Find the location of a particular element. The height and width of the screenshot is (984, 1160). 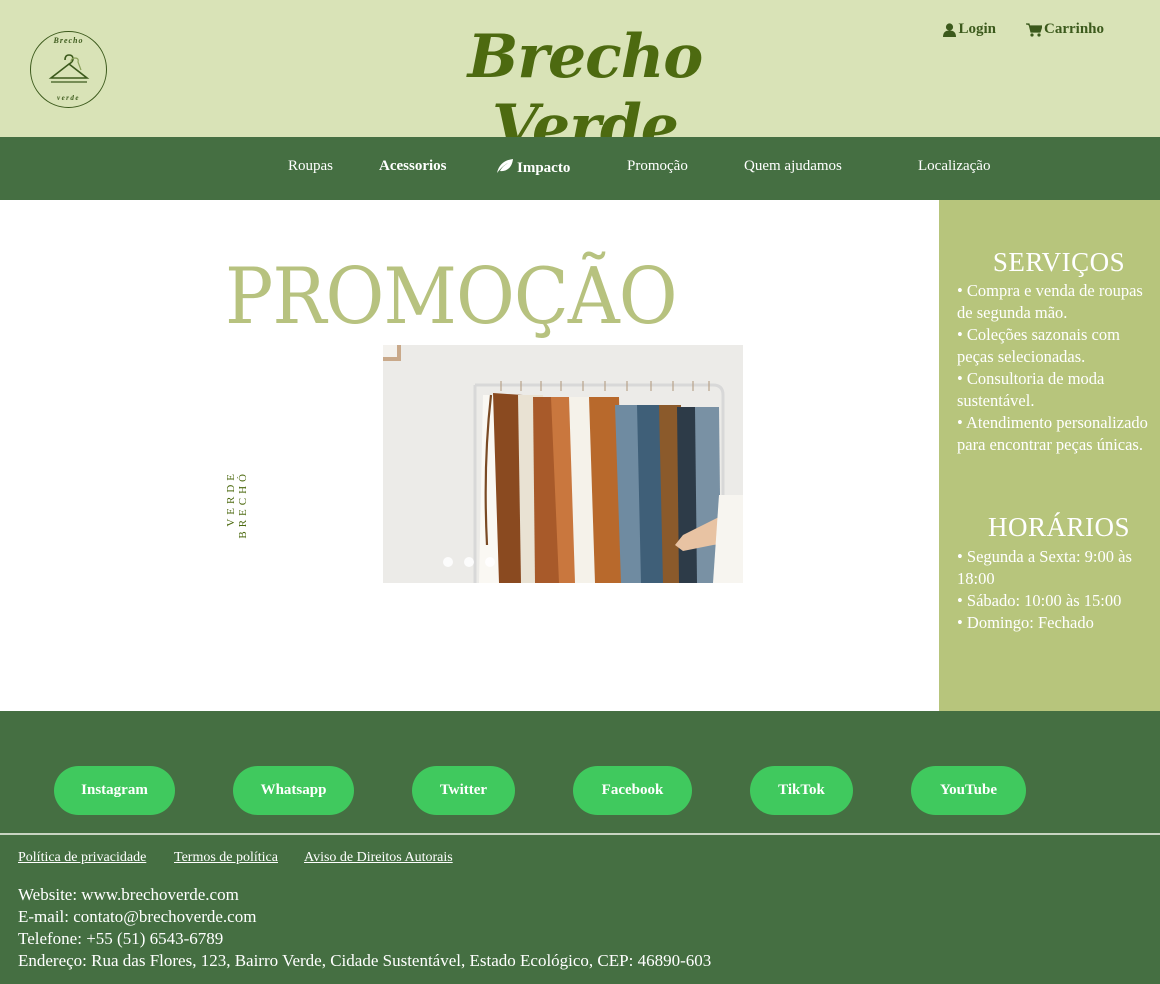

cart-icon is located at coordinates (1034, 29).